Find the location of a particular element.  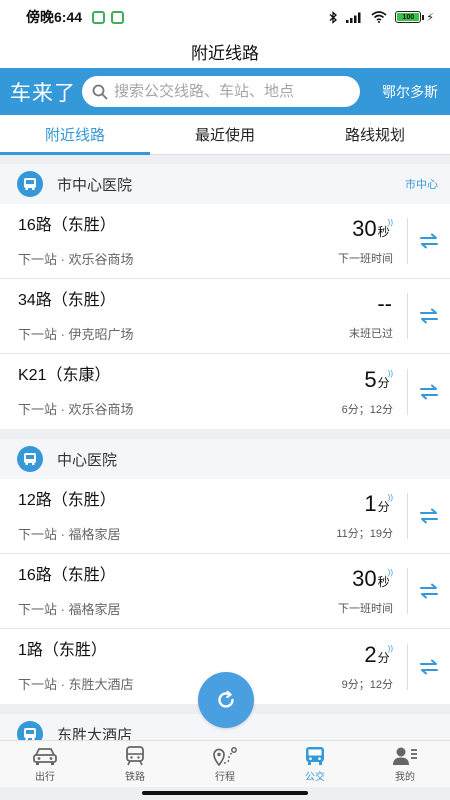

route-schedule: 11分；19分 is located at coordinates (364, 534).